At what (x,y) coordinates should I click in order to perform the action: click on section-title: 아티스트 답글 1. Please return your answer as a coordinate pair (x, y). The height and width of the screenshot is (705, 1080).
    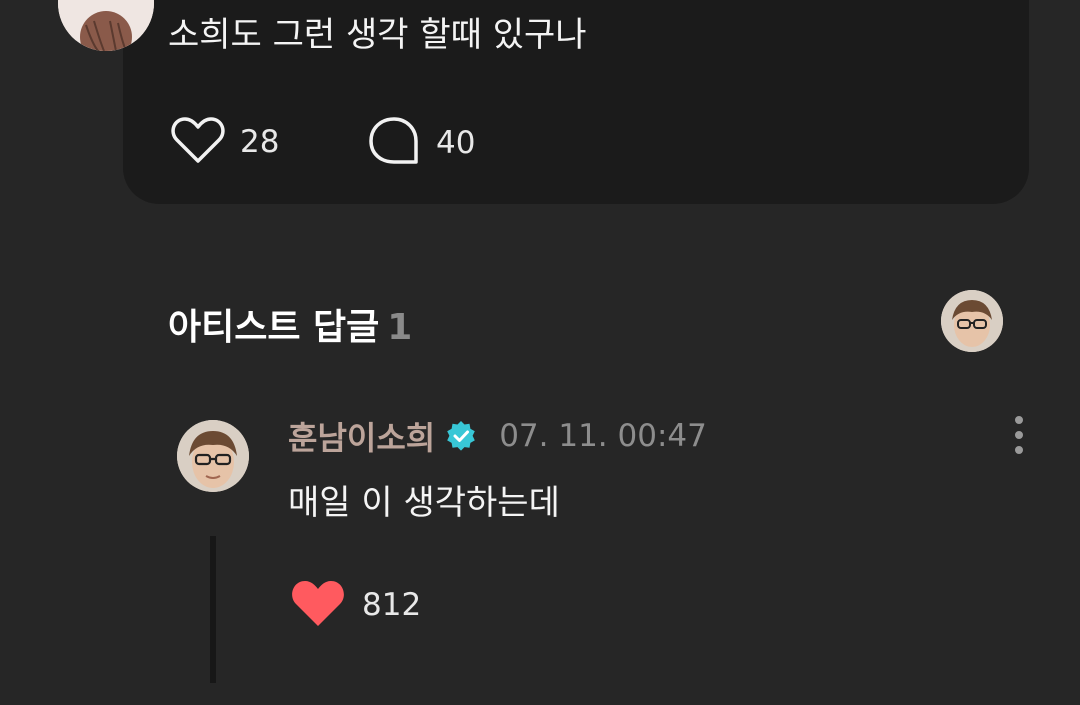
    Looking at the image, I should click on (290, 324).